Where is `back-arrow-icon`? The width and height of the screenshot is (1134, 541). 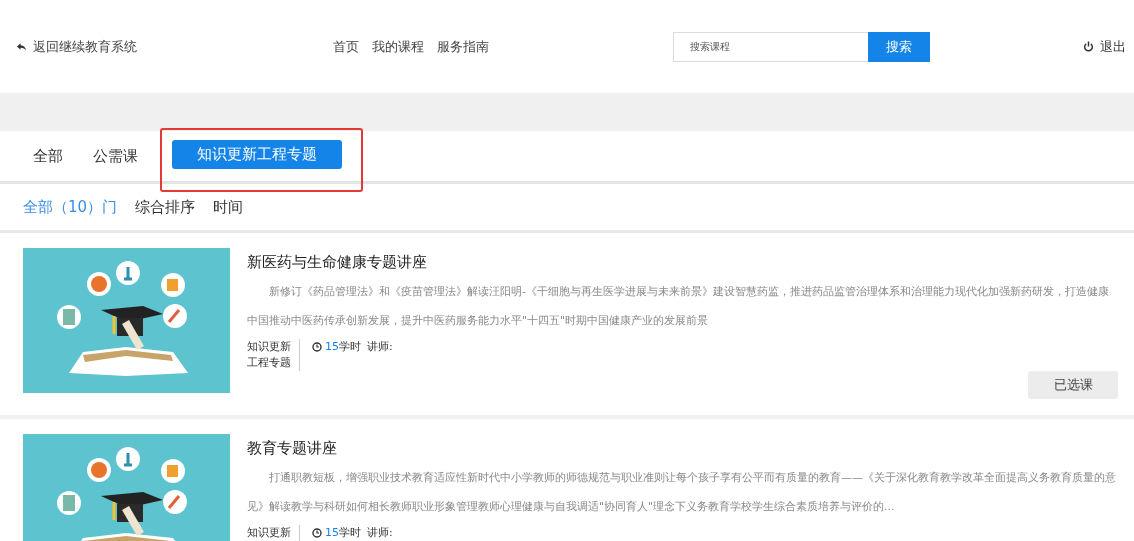 back-arrow-icon is located at coordinates (21, 46).